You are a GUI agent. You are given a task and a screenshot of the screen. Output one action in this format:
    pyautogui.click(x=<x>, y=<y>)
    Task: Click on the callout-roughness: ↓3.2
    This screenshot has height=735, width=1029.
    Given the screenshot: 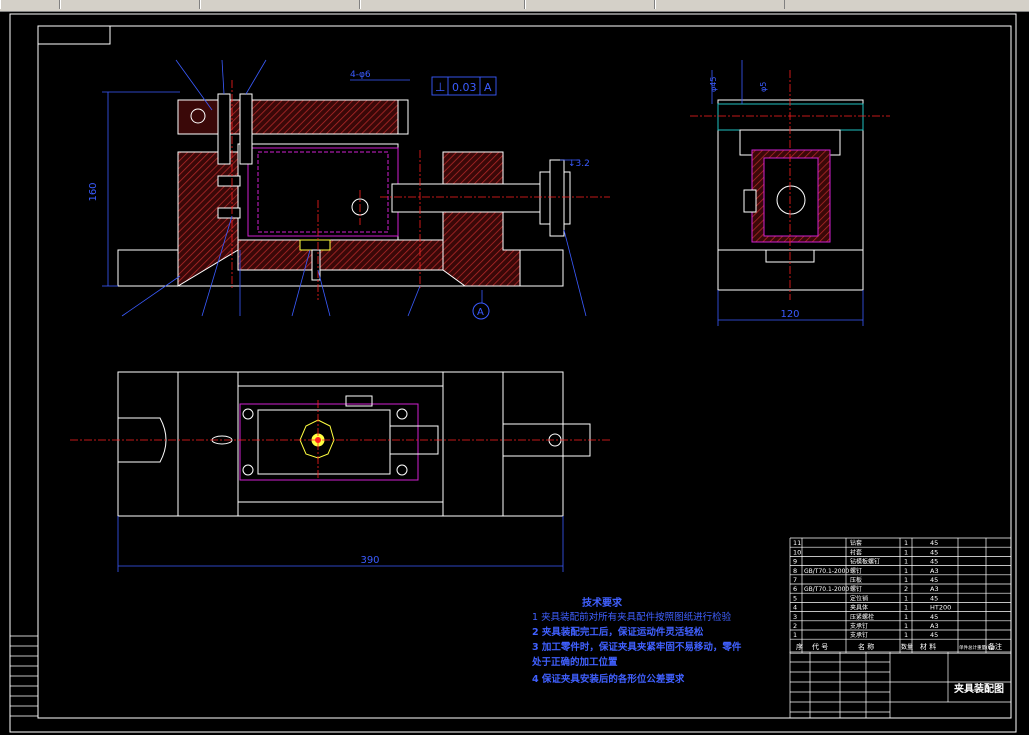 What is the action you would take?
    pyautogui.click(x=579, y=164)
    